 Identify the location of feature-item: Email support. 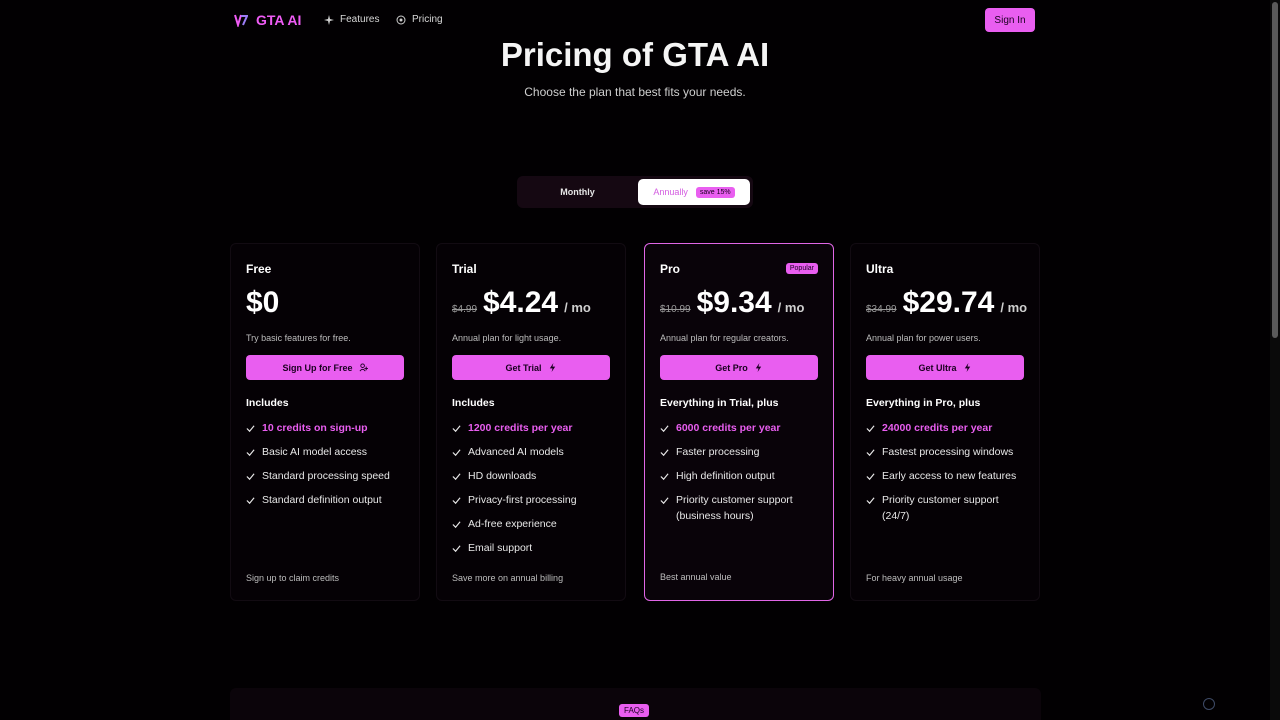
(532, 548).